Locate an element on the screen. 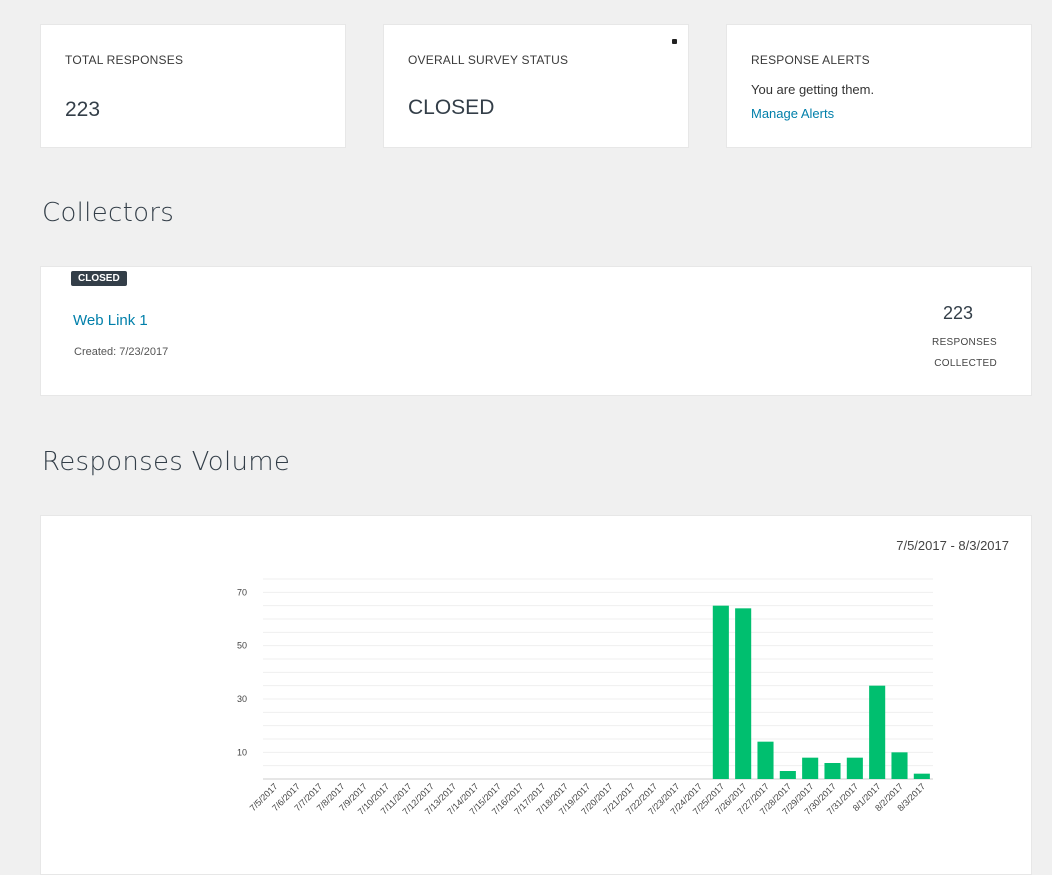 This screenshot has width=1052, height=875. collectors-title: Collectors is located at coordinates (108, 213).